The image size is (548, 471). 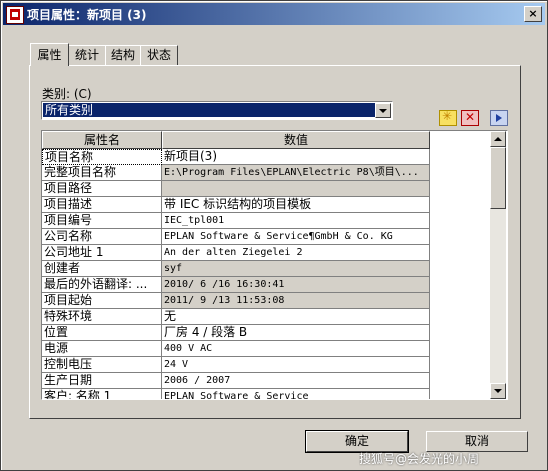 I want to click on property-name: 创建者, so click(x=102, y=269).